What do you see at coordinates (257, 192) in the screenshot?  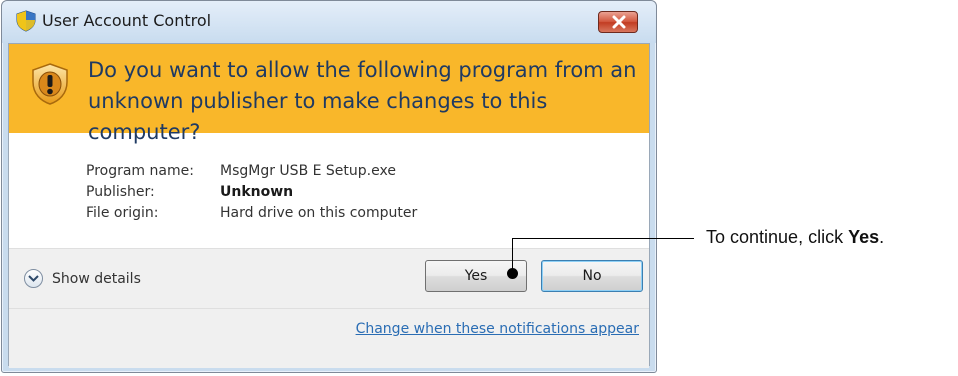 I see `publisher-value: Unknown` at bounding box center [257, 192].